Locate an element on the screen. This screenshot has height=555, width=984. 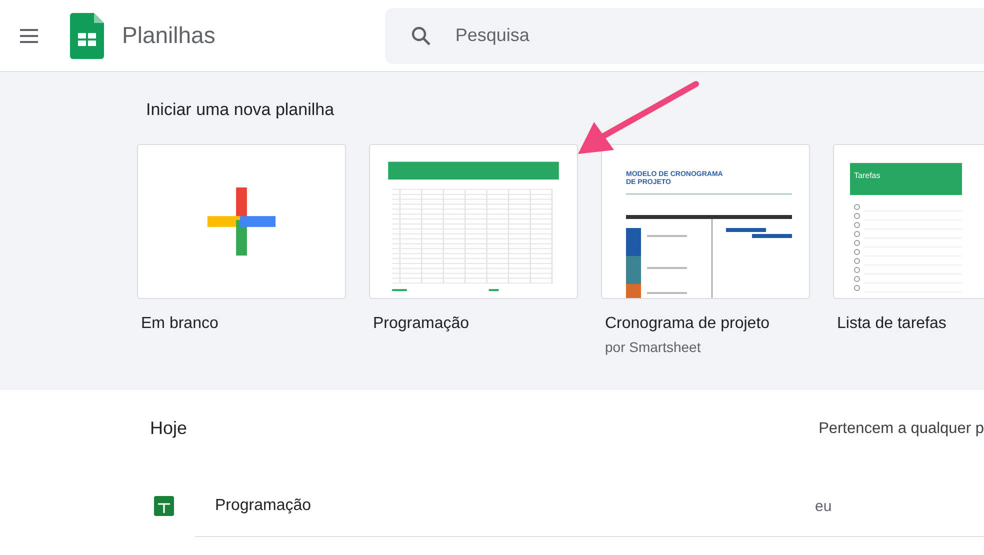
template-label: Cronograma de projeto is located at coordinates (687, 324).